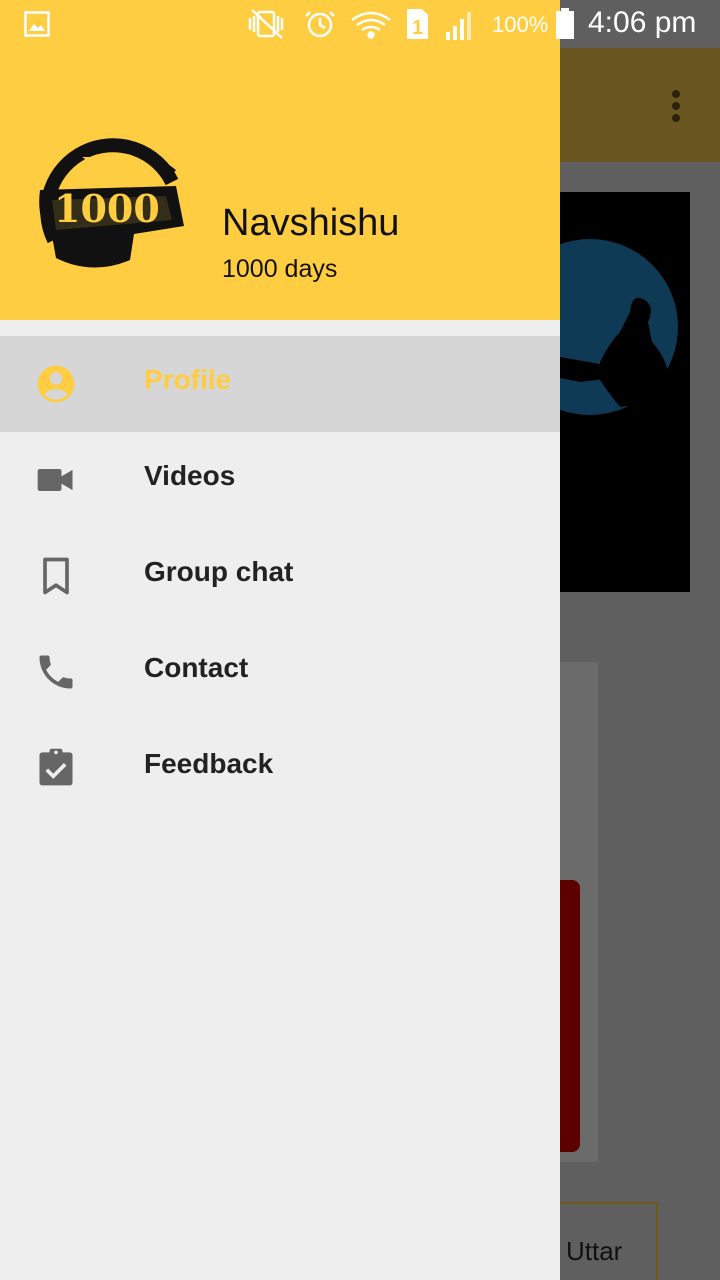 Image resolution: width=720 pixels, height=1280 pixels. What do you see at coordinates (280, 269) in the screenshot?
I see `user-subtitle: 1000 days` at bounding box center [280, 269].